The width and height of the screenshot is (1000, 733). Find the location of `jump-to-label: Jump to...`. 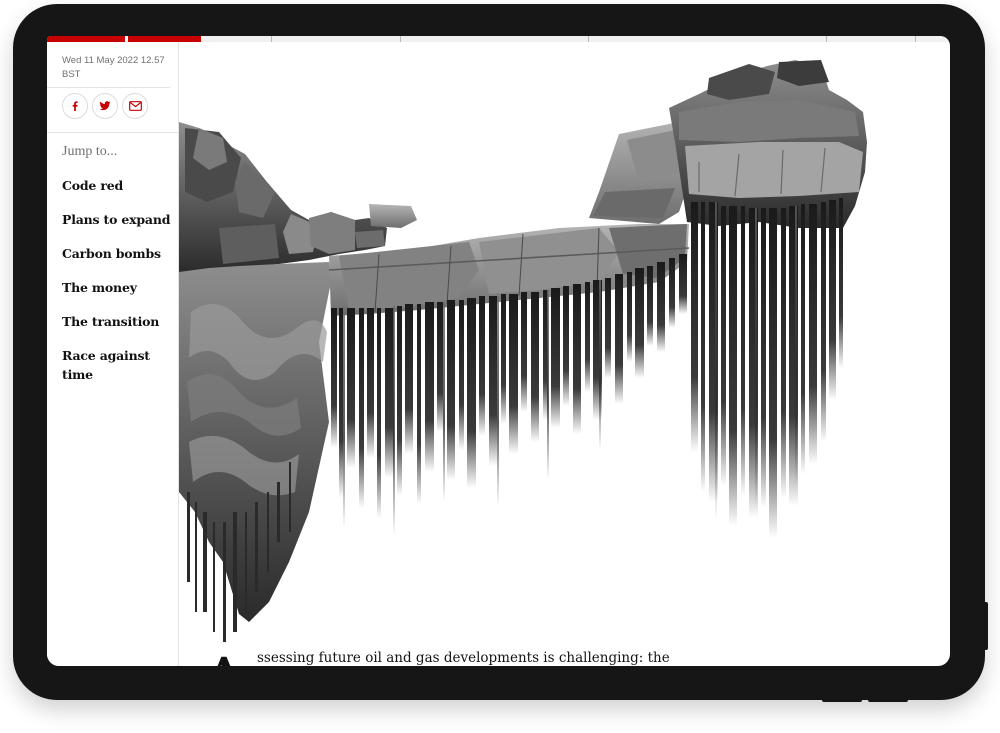

jump-to-label: Jump to... is located at coordinates (90, 151).